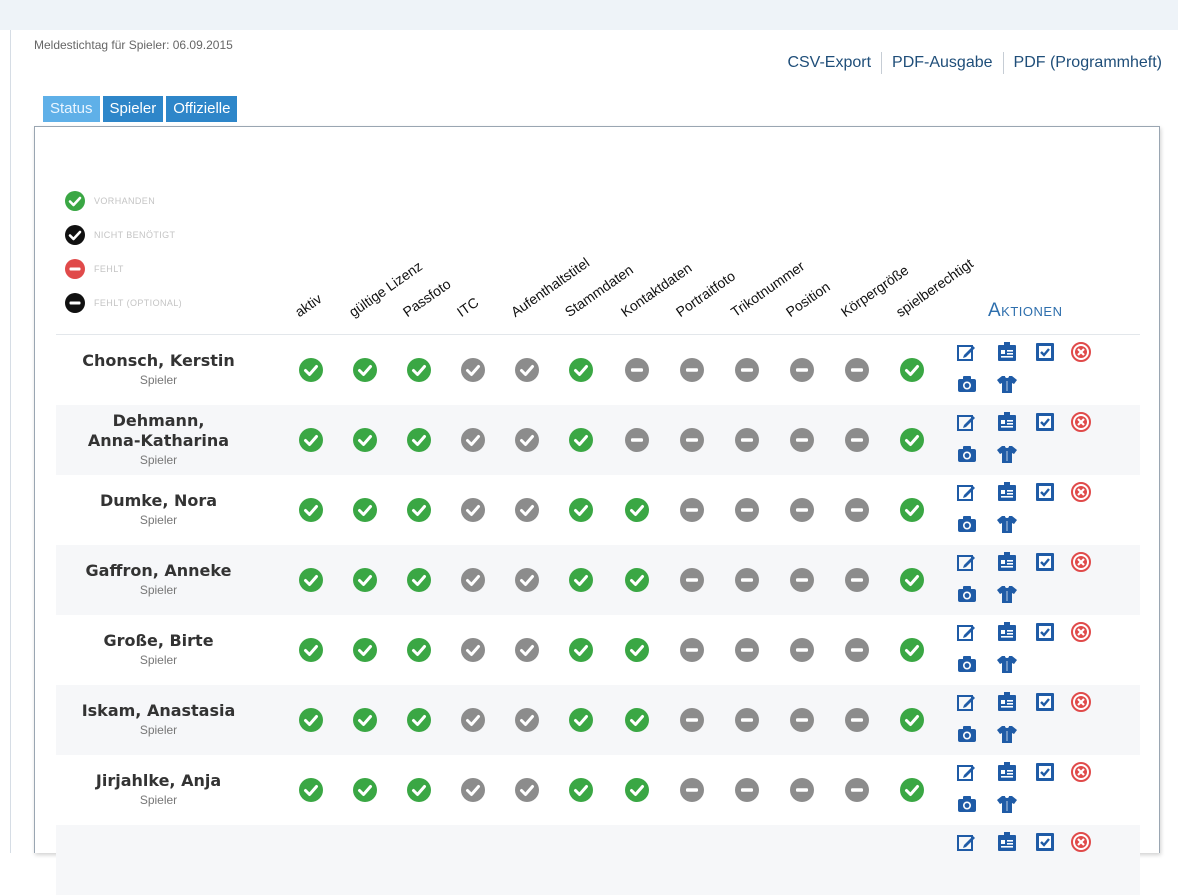 This screenshot has width=1178, height=895. I want to click on player-cell: Dumke, Nora Spieler, so click(158, 510).